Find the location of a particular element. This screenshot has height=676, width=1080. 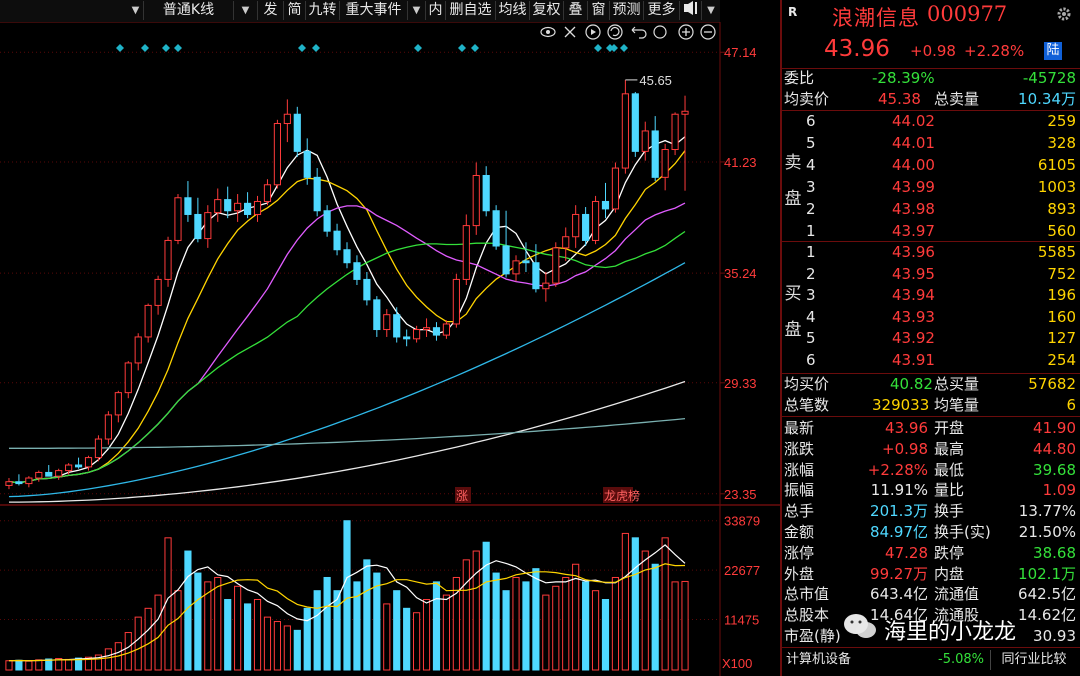

fa-button: 发 is located at coordinates (271, 10).